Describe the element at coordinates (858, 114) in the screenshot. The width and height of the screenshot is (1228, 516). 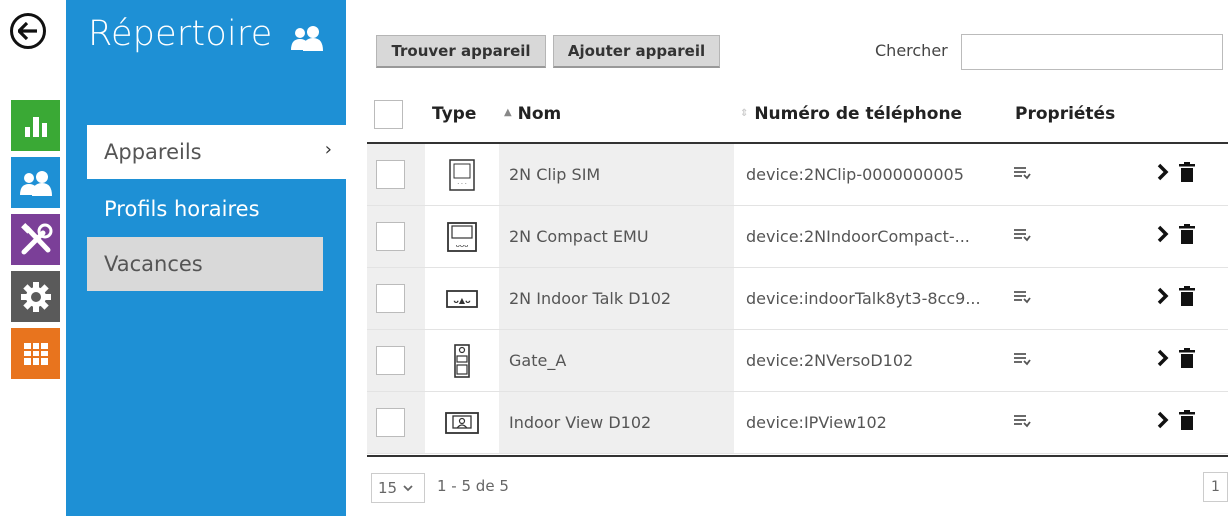
I see `column-header-phone-label: Numéro de téléphone` at that location.